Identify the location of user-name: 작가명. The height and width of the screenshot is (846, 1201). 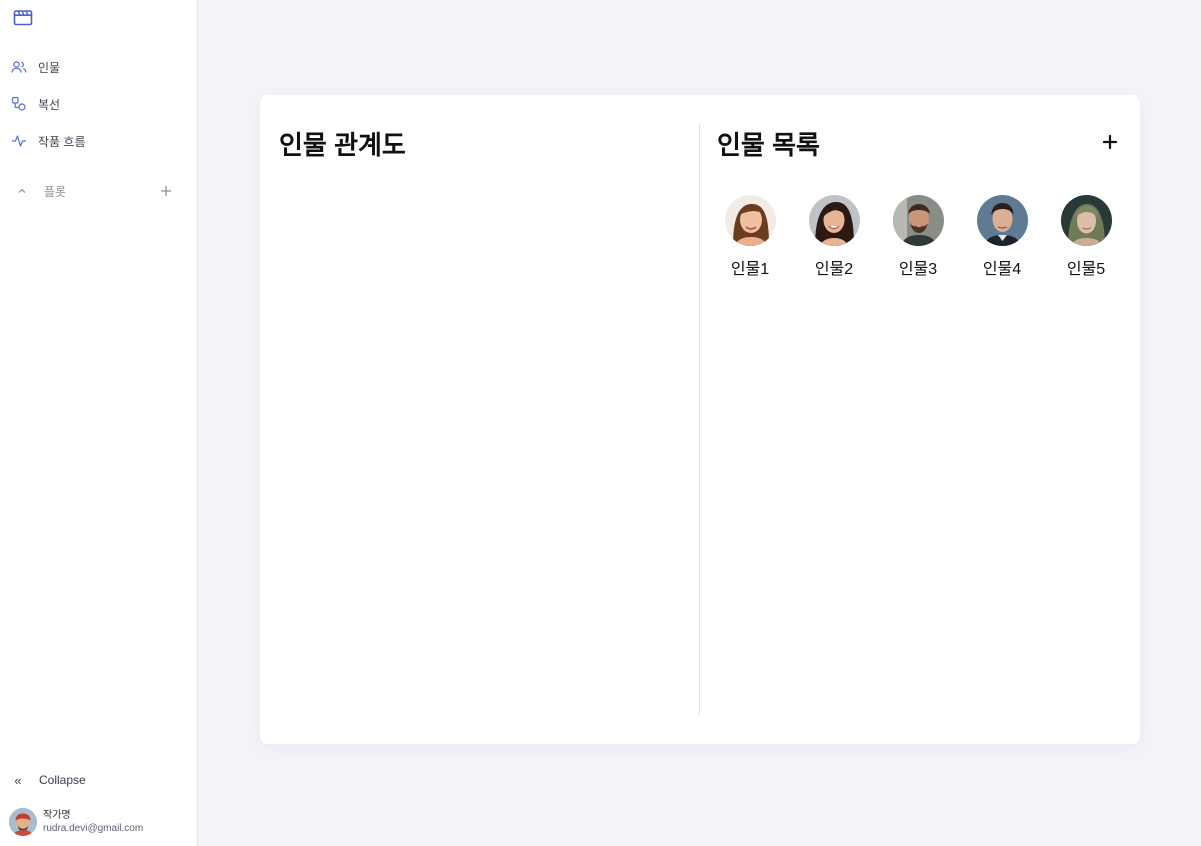
(57, 815).